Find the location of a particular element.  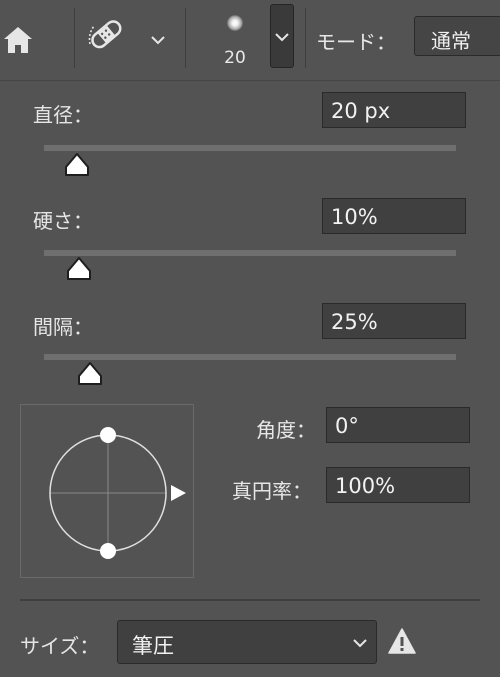

roundness-handle-bottom is located at coordinates (108, 551).